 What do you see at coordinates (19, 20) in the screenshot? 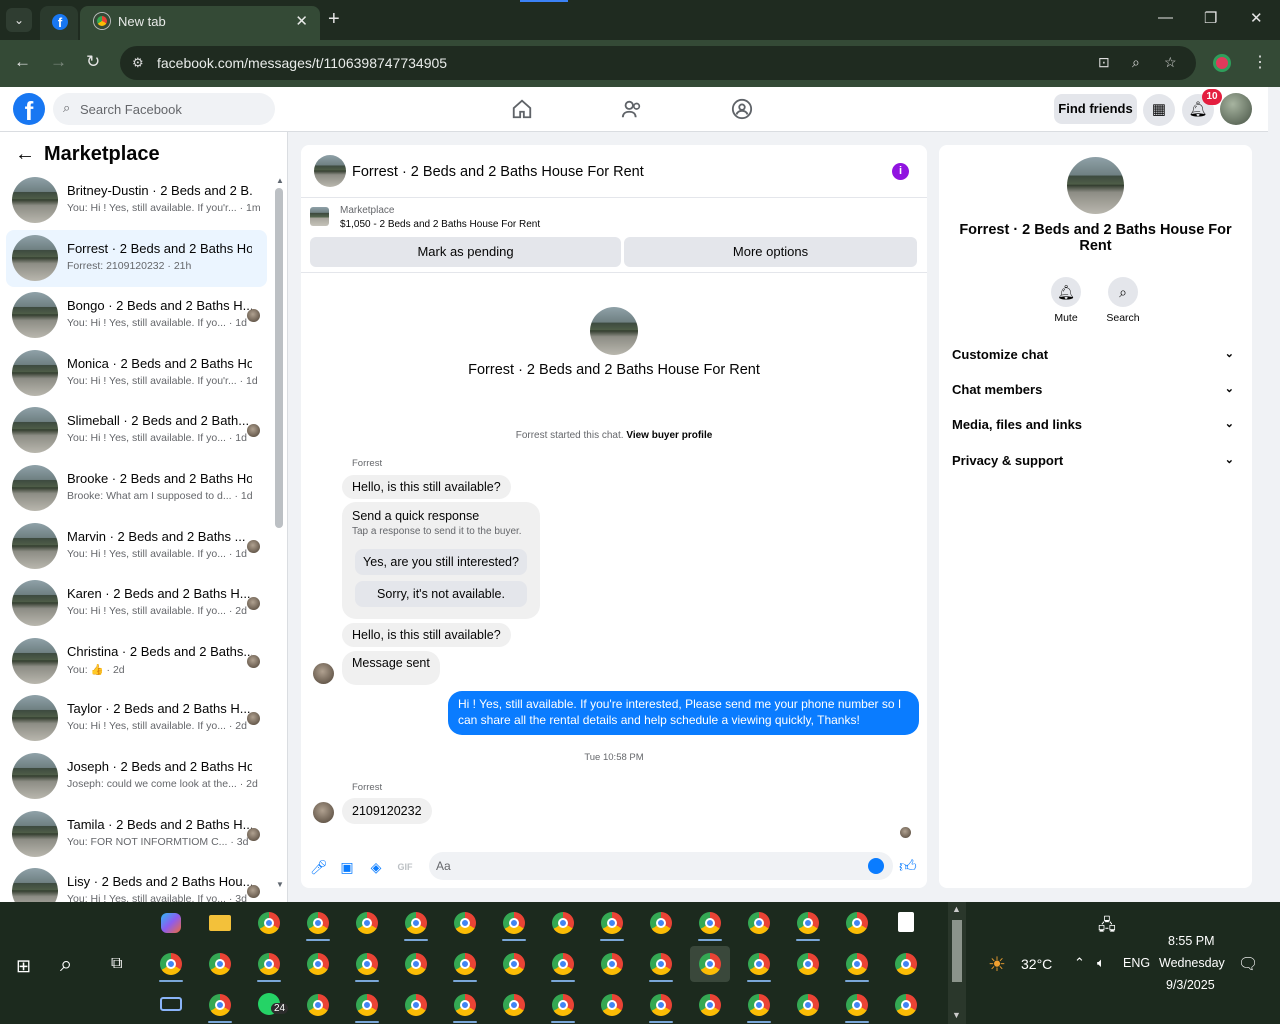
I see `tab-search-button: ⌄` at bounding box center [19, 20].